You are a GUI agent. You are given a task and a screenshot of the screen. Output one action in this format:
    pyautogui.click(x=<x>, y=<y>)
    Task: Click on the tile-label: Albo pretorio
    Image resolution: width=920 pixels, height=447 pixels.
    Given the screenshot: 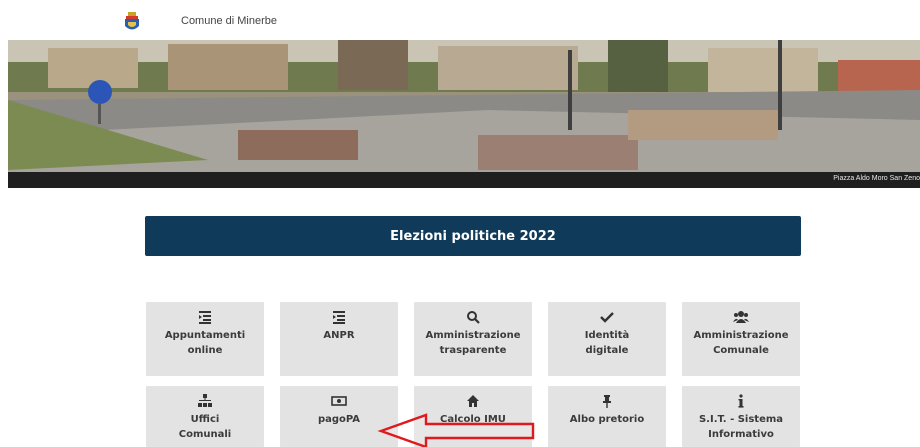 What is the action you would take?
    pyautogui.click(x=607, y=419)
    